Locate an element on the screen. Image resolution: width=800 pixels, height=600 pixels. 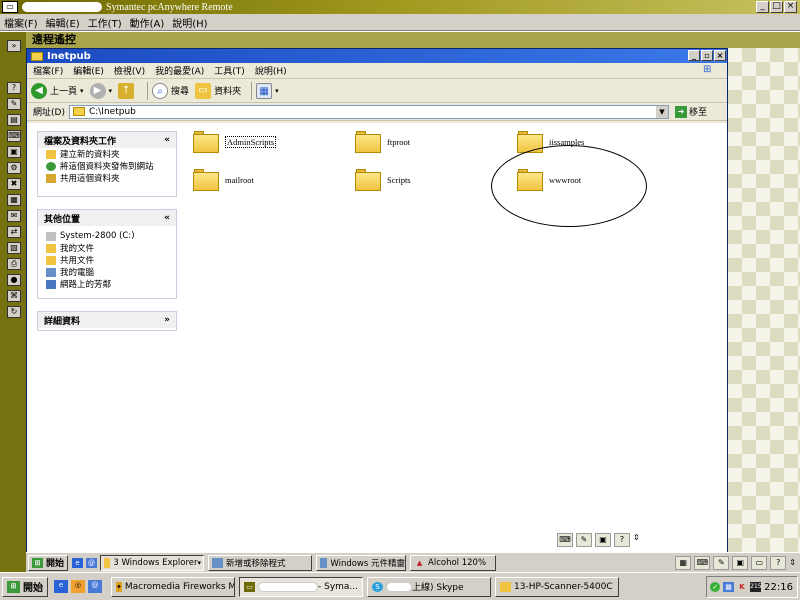
menu-edit: 編輯(E) is located at coordinates (63, 22).